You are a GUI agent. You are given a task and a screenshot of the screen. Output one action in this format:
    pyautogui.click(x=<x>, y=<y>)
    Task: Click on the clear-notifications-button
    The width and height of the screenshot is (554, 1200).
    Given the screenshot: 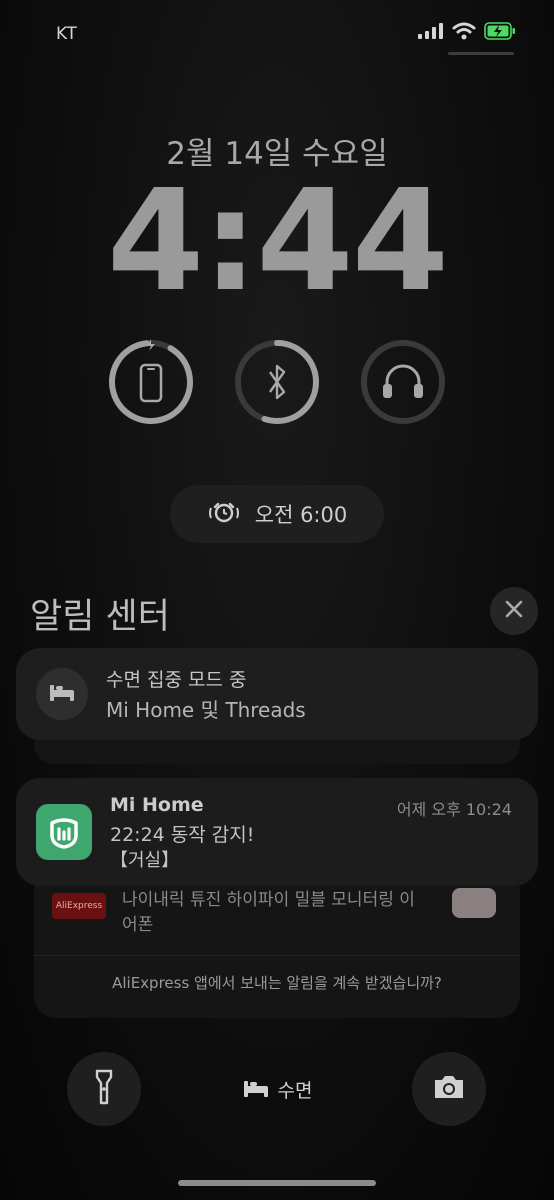 What is the action you would take?
    pyautogui.click(x=514, y=611)
    